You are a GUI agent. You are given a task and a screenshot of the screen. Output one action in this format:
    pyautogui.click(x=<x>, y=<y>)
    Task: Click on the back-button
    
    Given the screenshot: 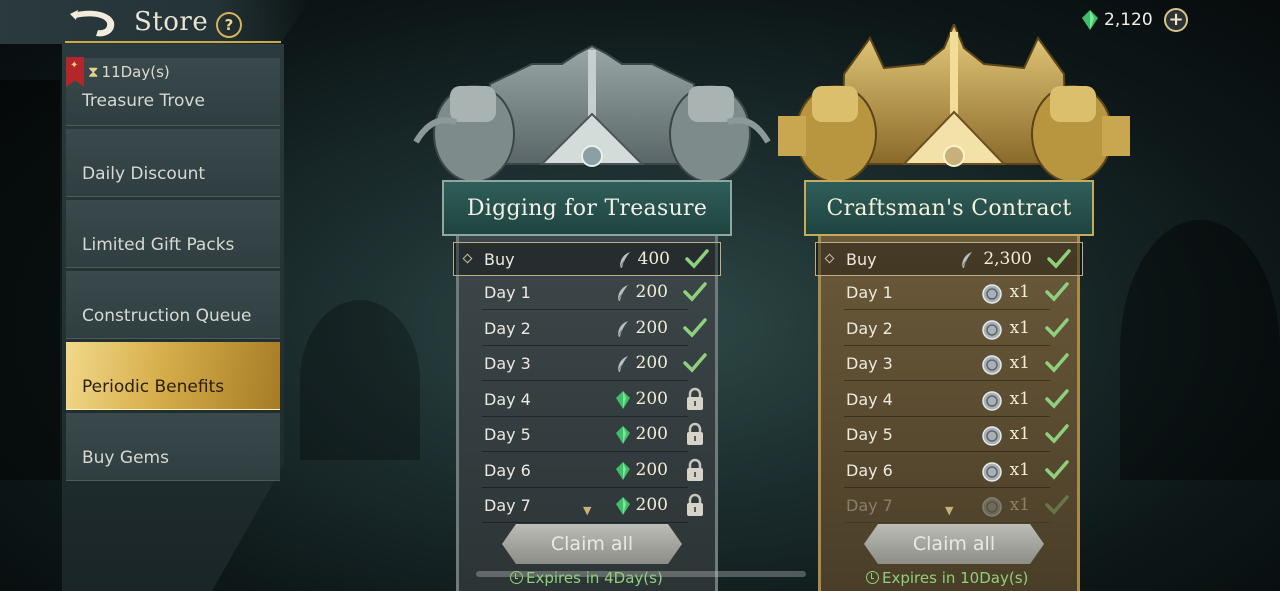 What is the action you would take?
    pyautogui.click(x=93, y=24)
    